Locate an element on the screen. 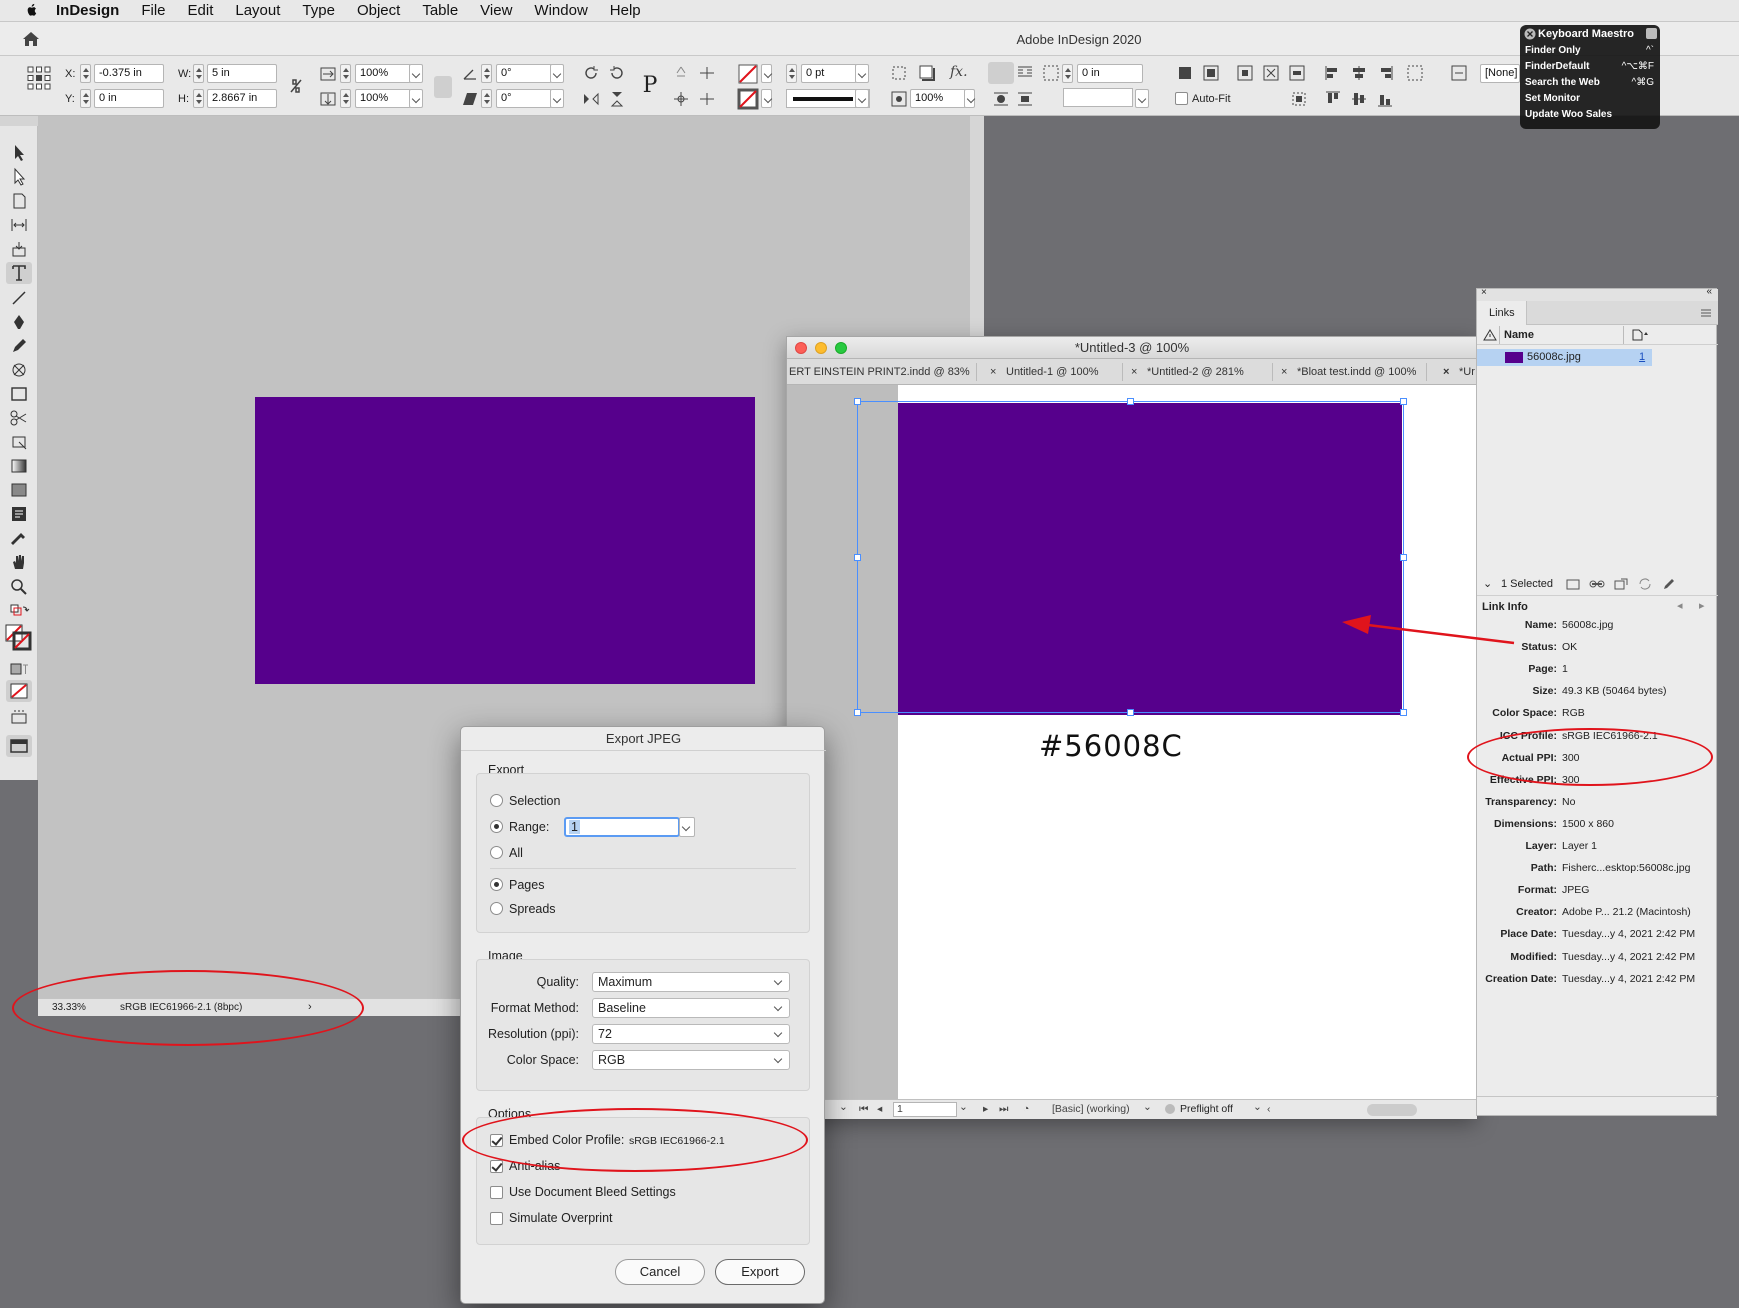  constrain-scale-icon is located at coordinates (443, 87).